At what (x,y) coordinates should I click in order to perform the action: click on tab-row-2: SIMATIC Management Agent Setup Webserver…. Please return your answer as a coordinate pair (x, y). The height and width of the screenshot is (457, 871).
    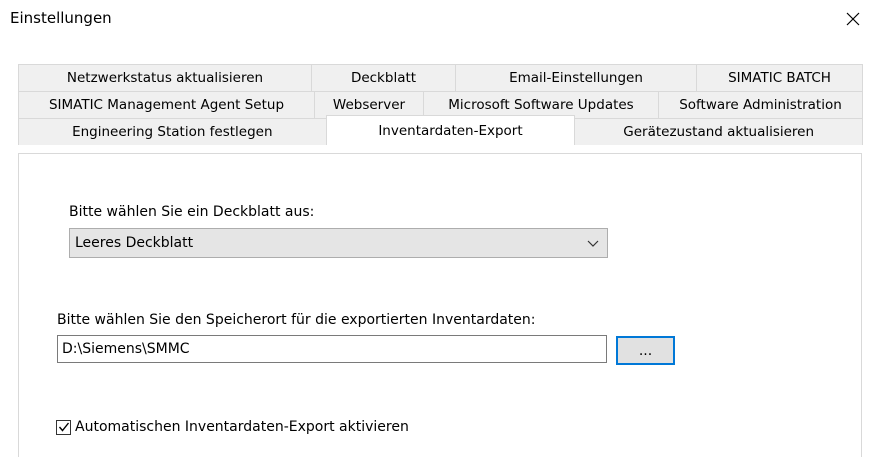
    Looking at the image, I should click on (440, 104).